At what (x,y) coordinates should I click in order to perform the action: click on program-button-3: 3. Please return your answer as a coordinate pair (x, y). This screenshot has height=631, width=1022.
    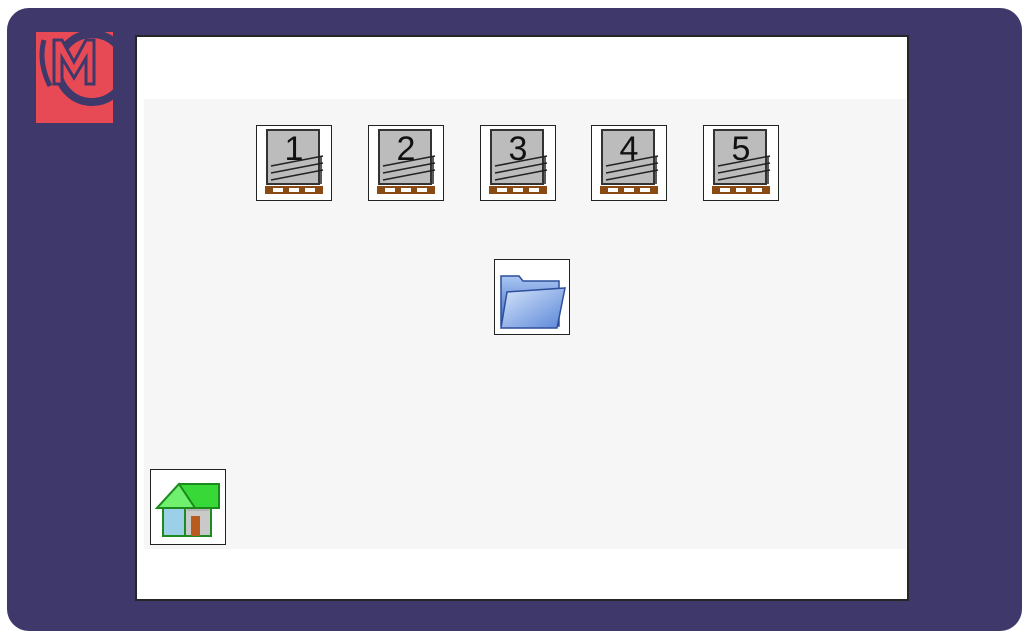
    Looking at the image, I should click on (518, 163).